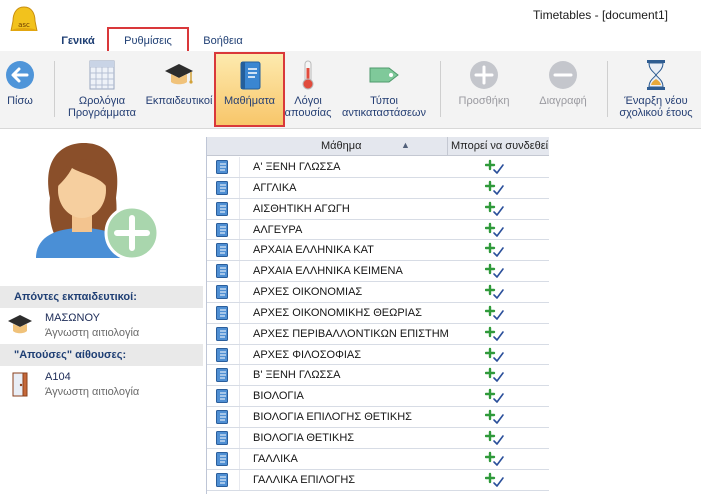 The width and height of the screenshot is (701, 494). Describe the element at coordinates (20, 90) in the screenshot. I see `back-button: Πίσω` at that location.